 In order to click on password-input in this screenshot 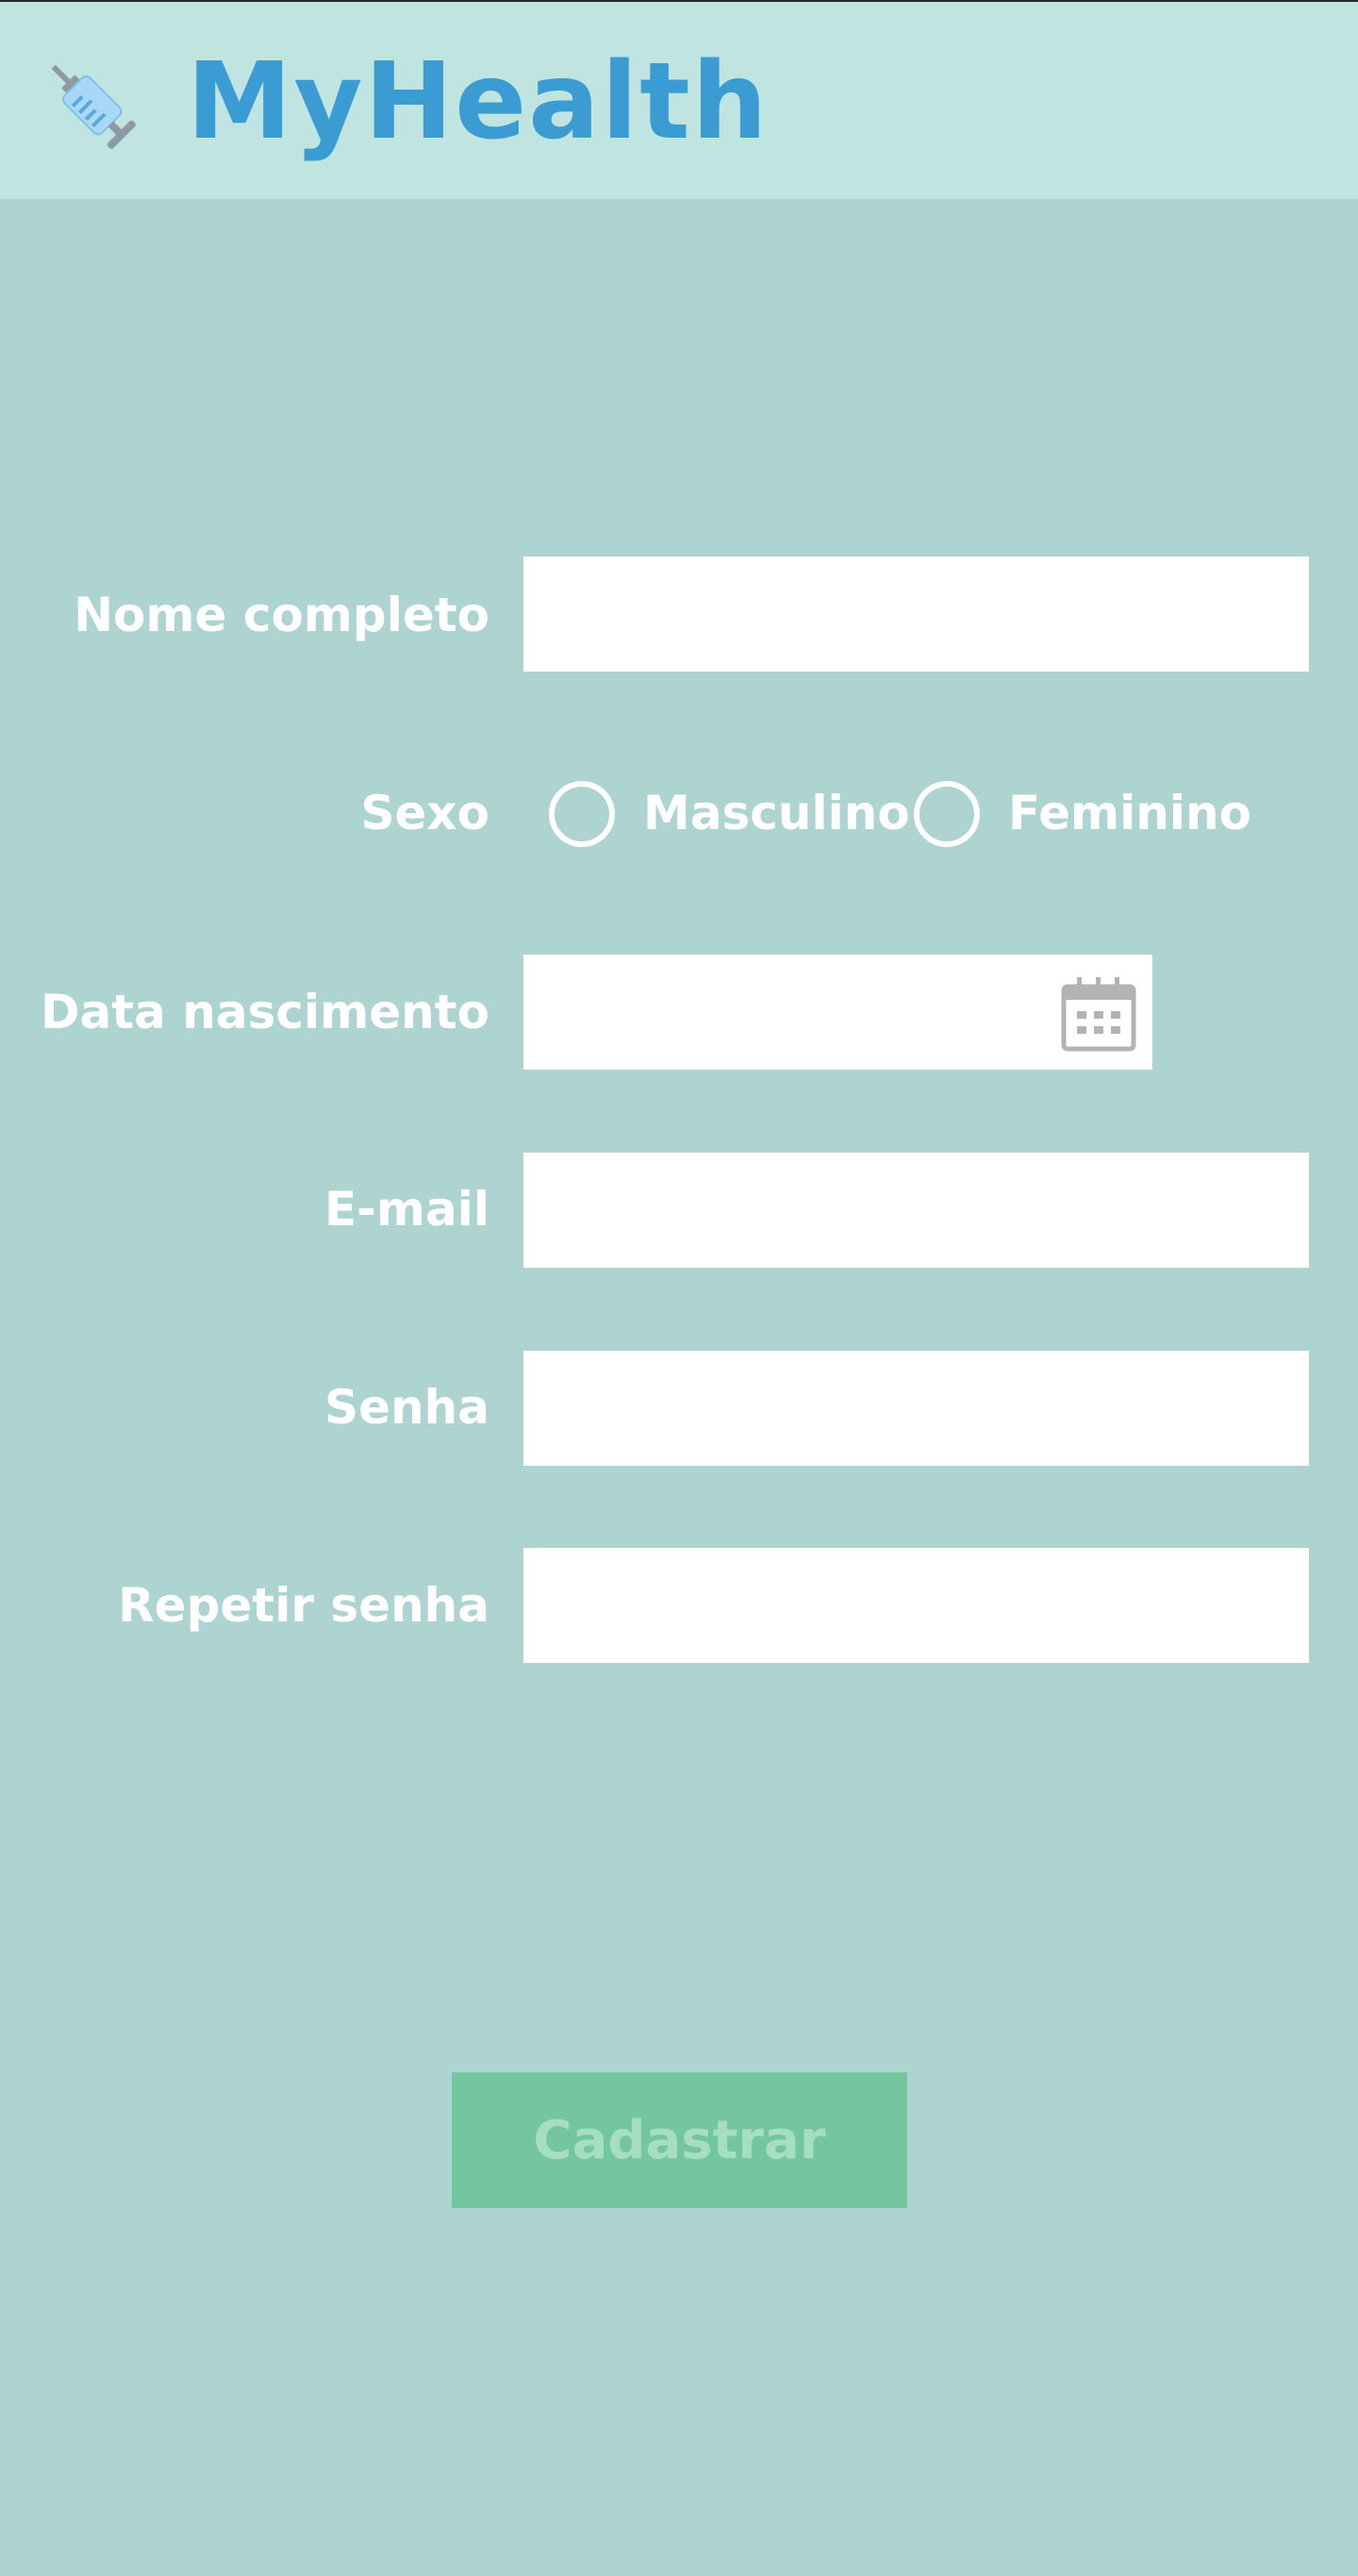, I will do `click(916, 1409)`.